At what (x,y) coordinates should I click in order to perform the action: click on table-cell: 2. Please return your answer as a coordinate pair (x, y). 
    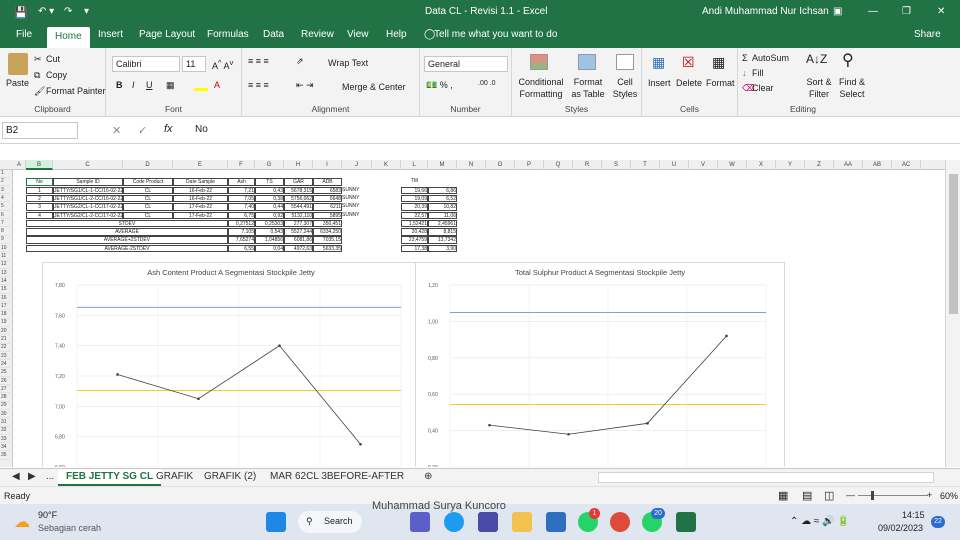
    Looking at the image, I should click on (39, 198).